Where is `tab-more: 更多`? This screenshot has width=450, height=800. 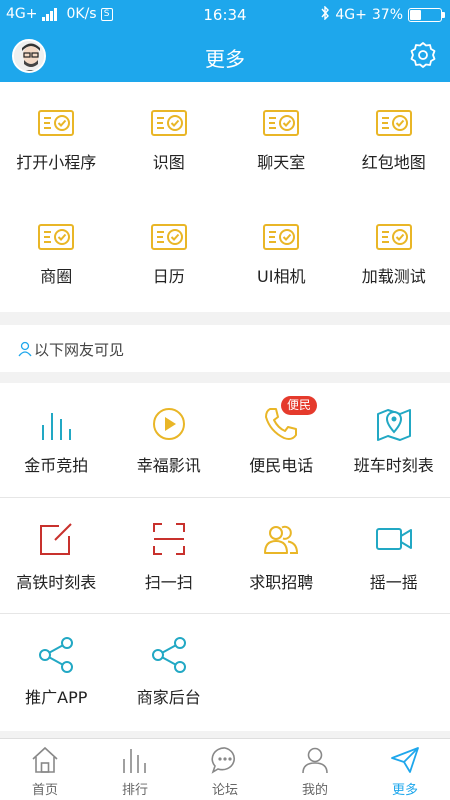 tab-more: 更多 is located at coordinates (405, 769).